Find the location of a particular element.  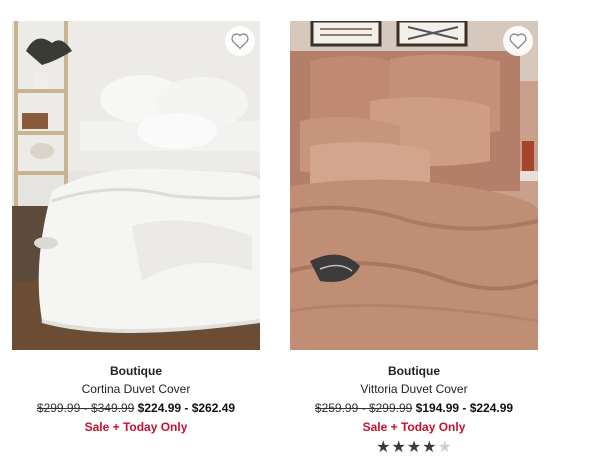

original-price: $259.99 - $299.99 is located at coordinates (363, 408).